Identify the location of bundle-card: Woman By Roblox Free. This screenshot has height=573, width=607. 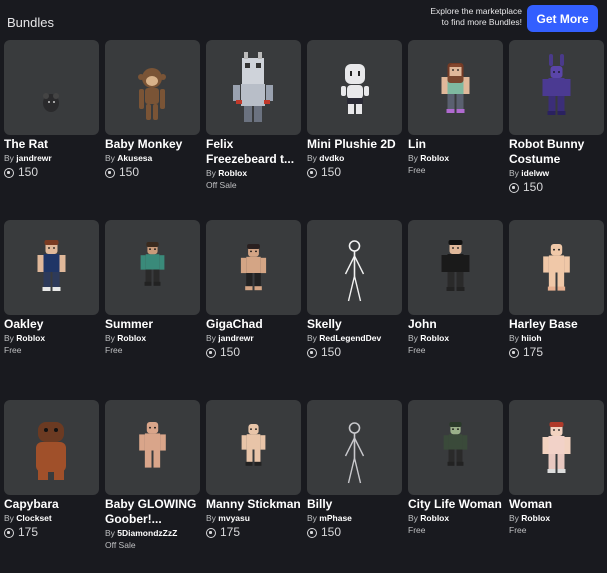
(556, 486).